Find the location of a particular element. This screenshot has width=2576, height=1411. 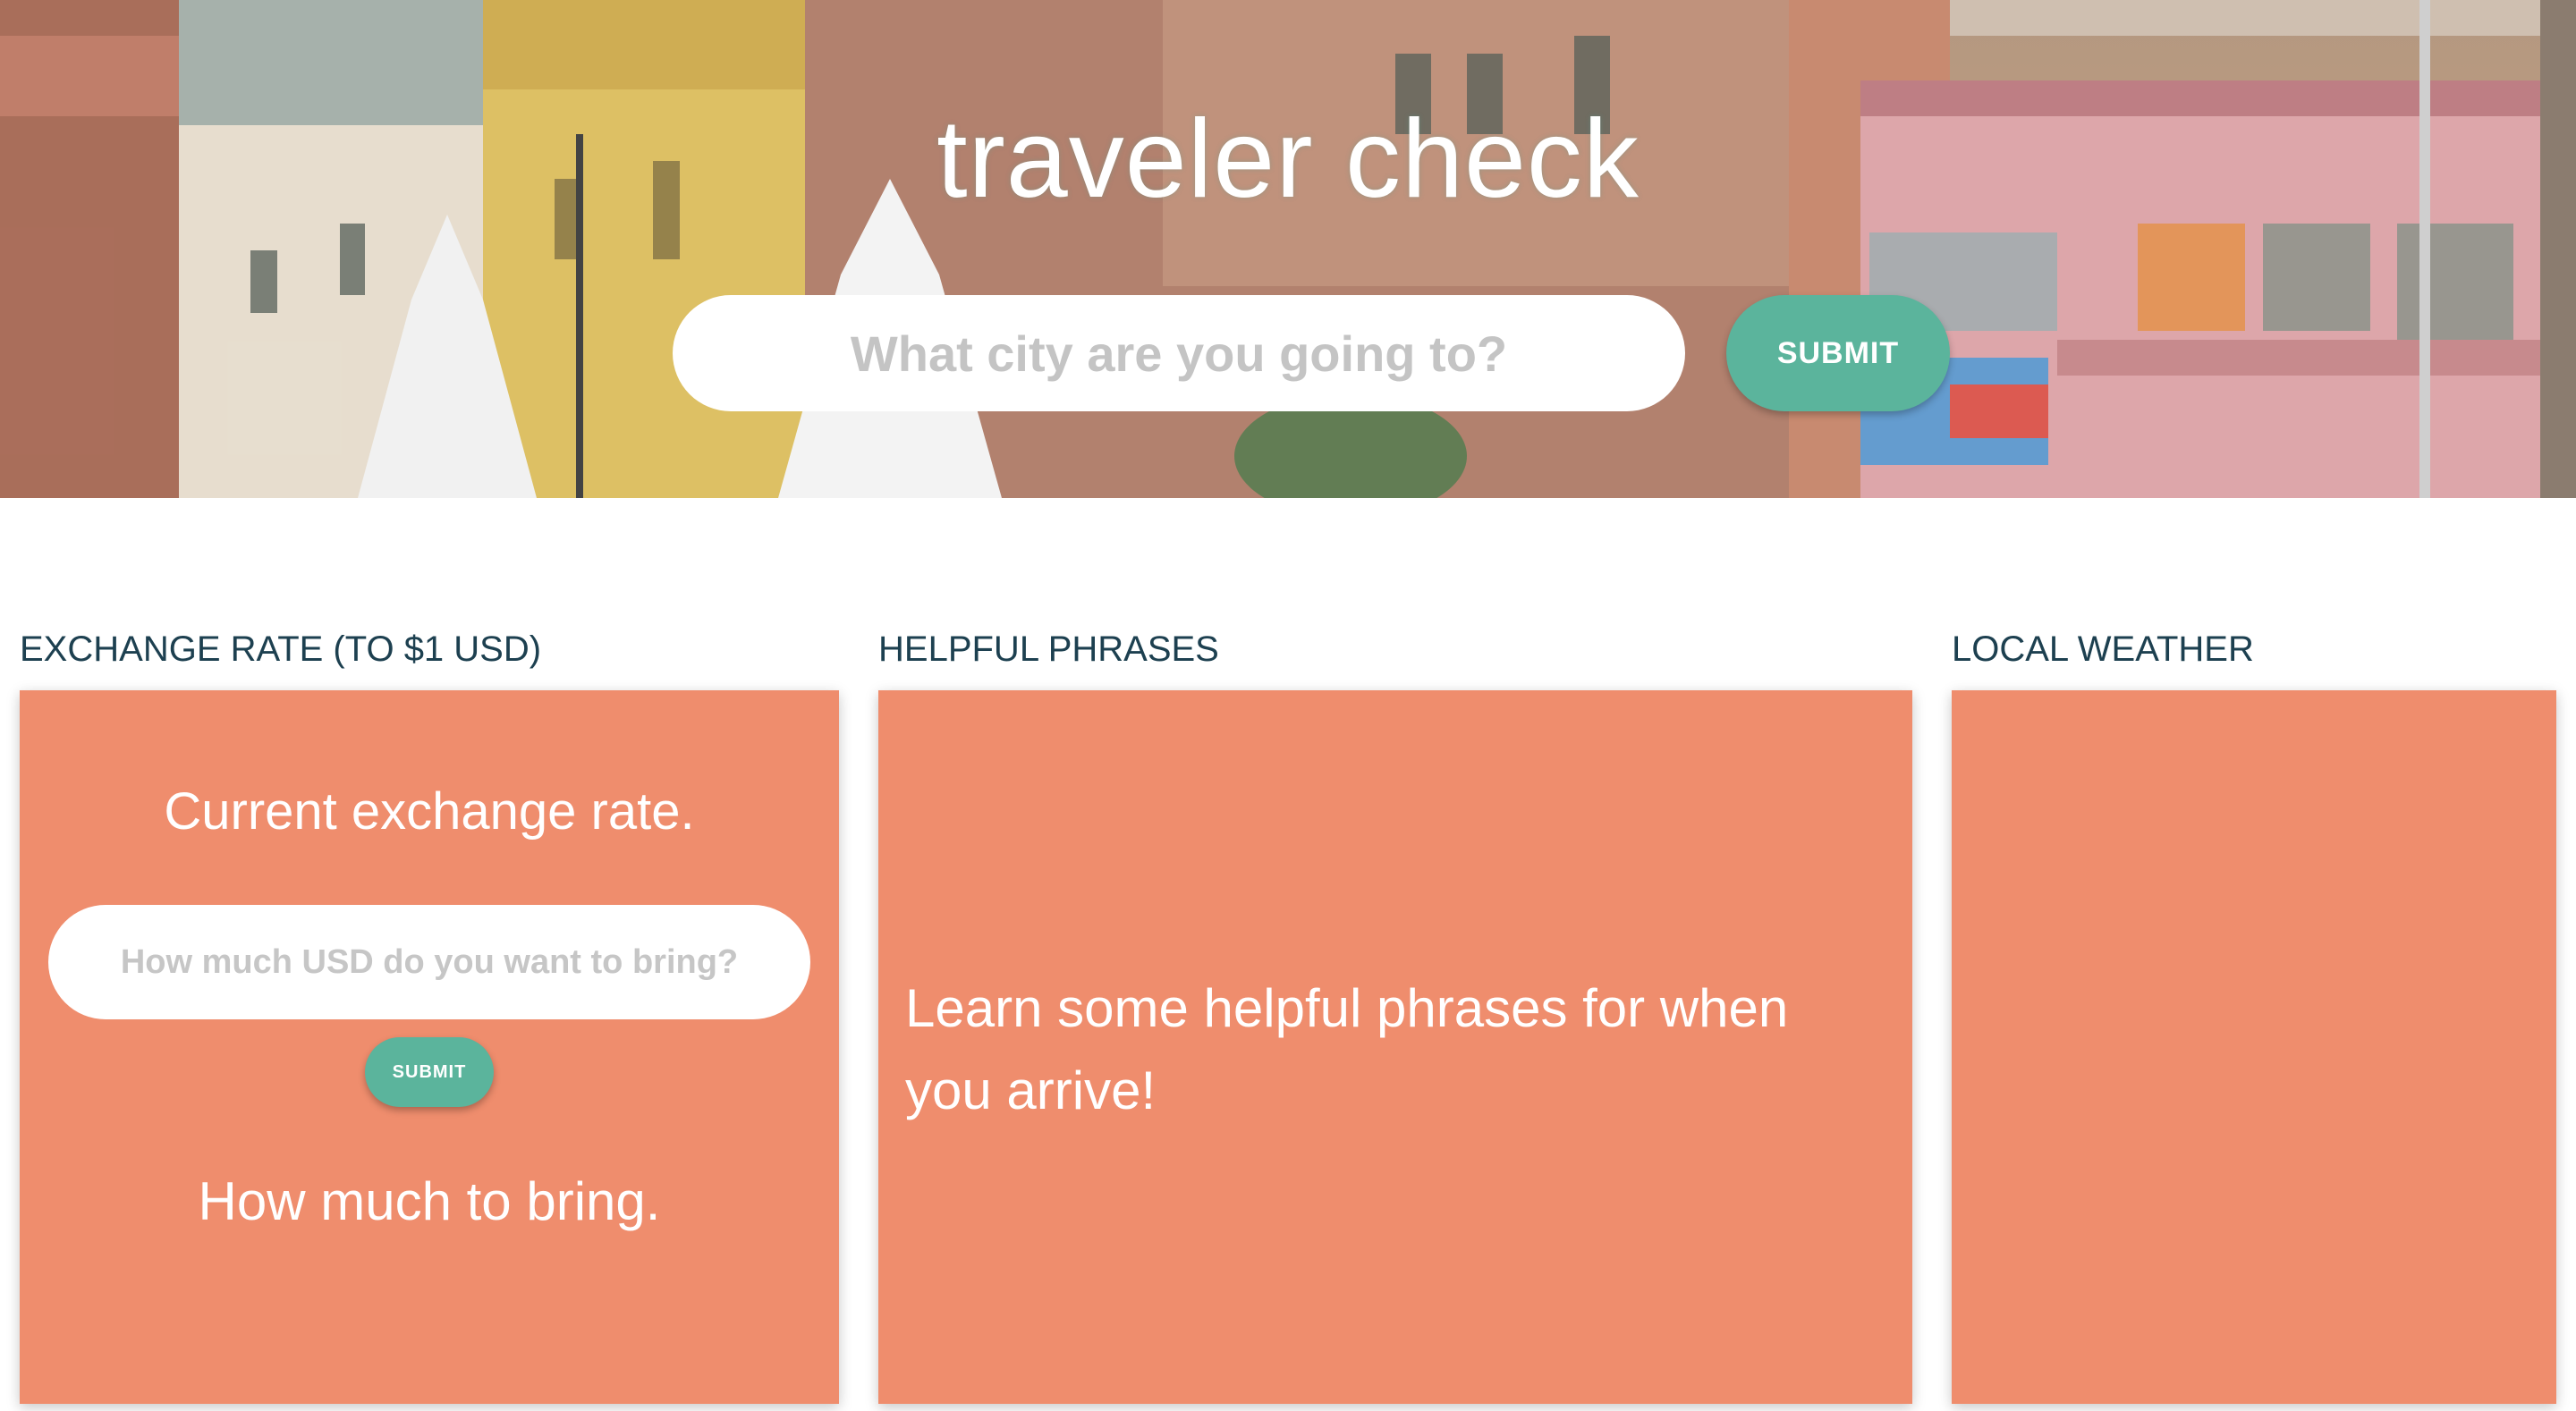

city-search-input is located at coordinates (1179, 353).